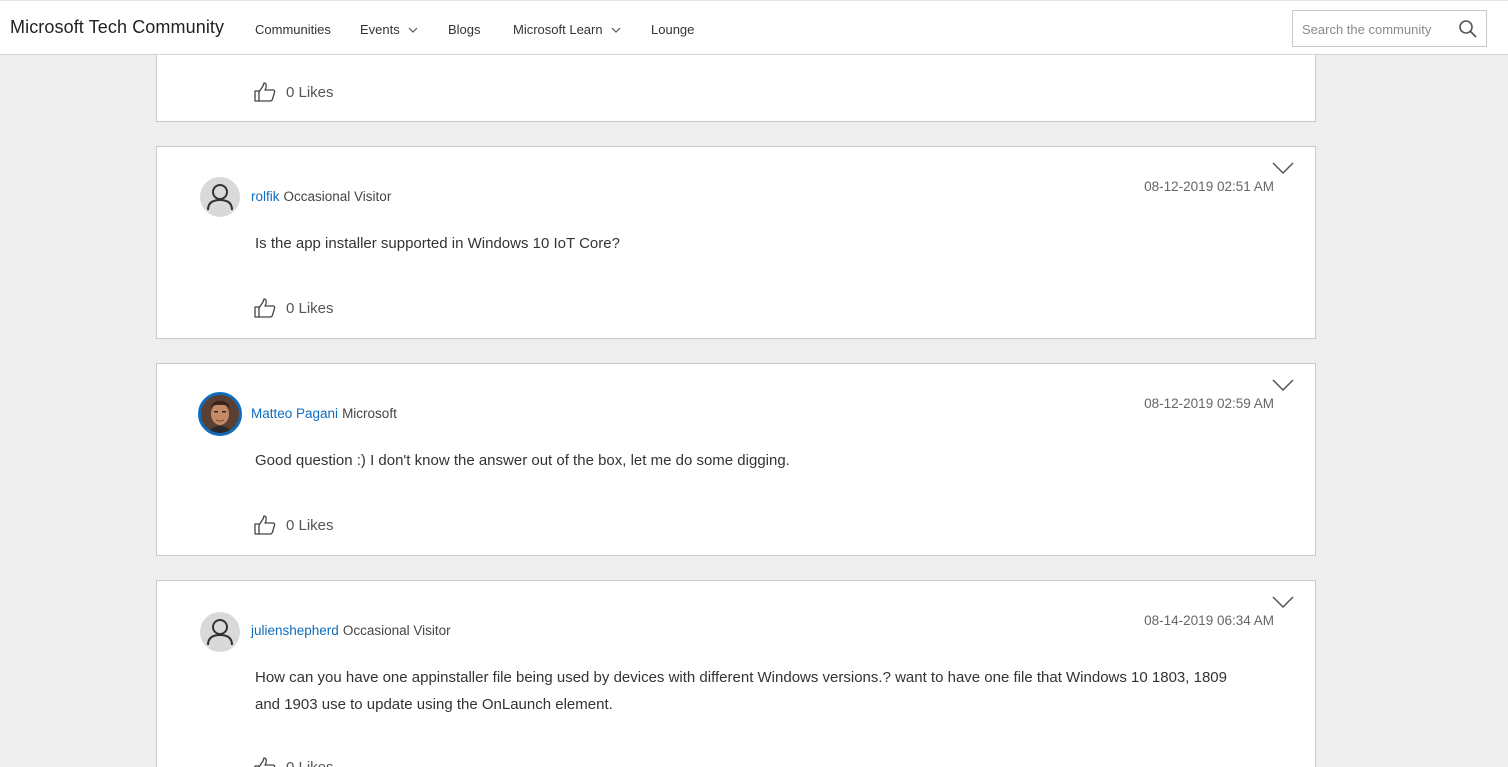  I want to click on author-line: julienshepherd Occasional Visitor, so click(351, 630).